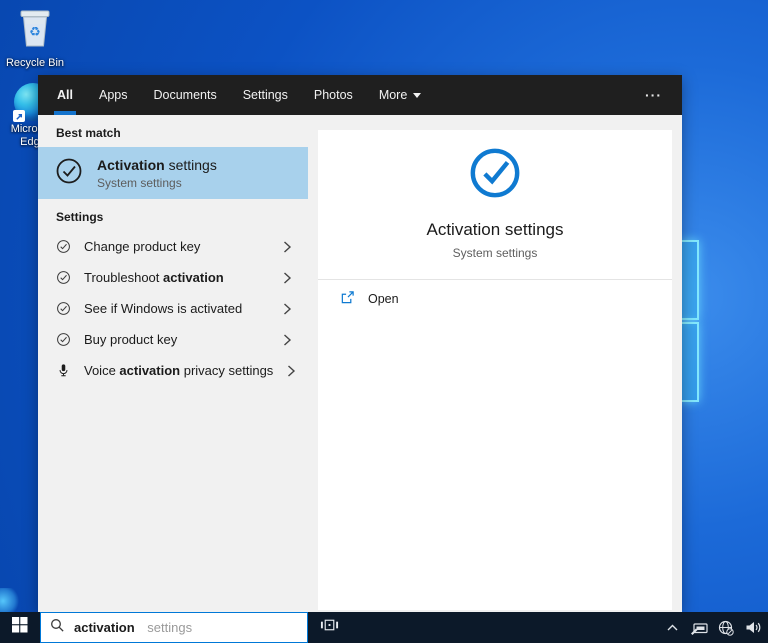 Image resolution: width=768 pixels, height=643 pixels. I want to click on best-match-title: Activation settings, so click(157, 164).